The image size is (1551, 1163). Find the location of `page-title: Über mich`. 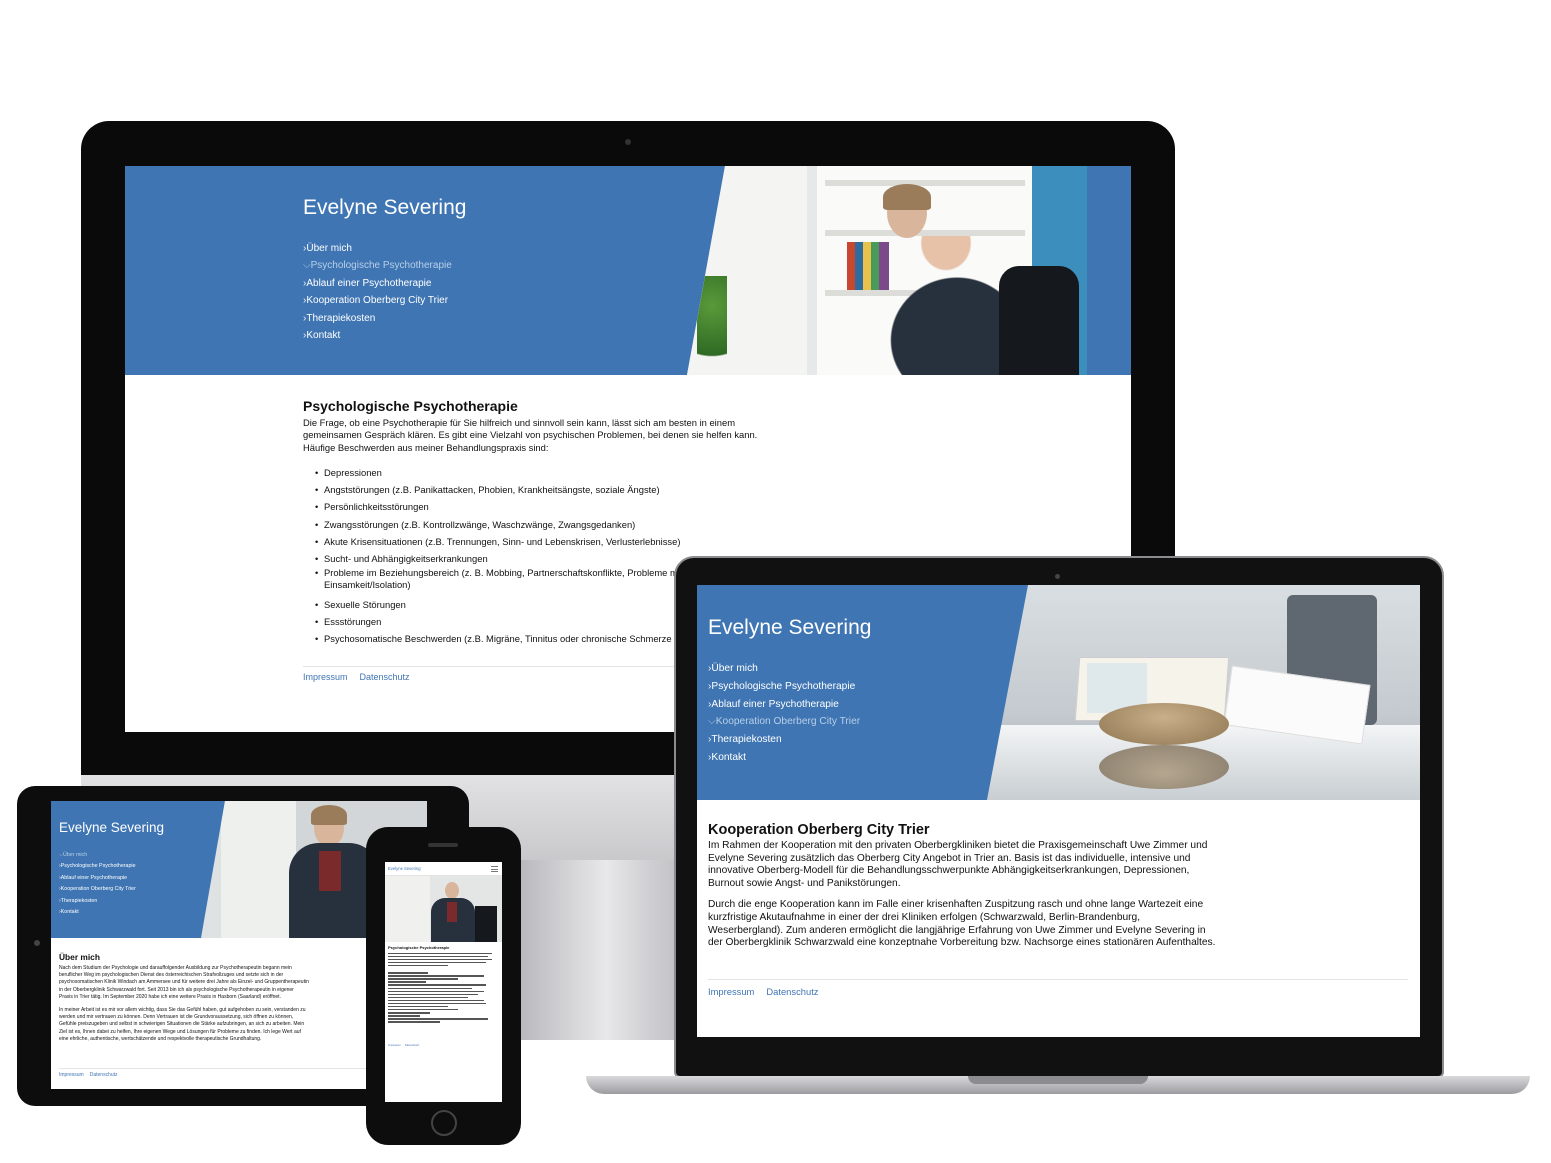

page-title: Über mich is located at coordinates (79, 957).